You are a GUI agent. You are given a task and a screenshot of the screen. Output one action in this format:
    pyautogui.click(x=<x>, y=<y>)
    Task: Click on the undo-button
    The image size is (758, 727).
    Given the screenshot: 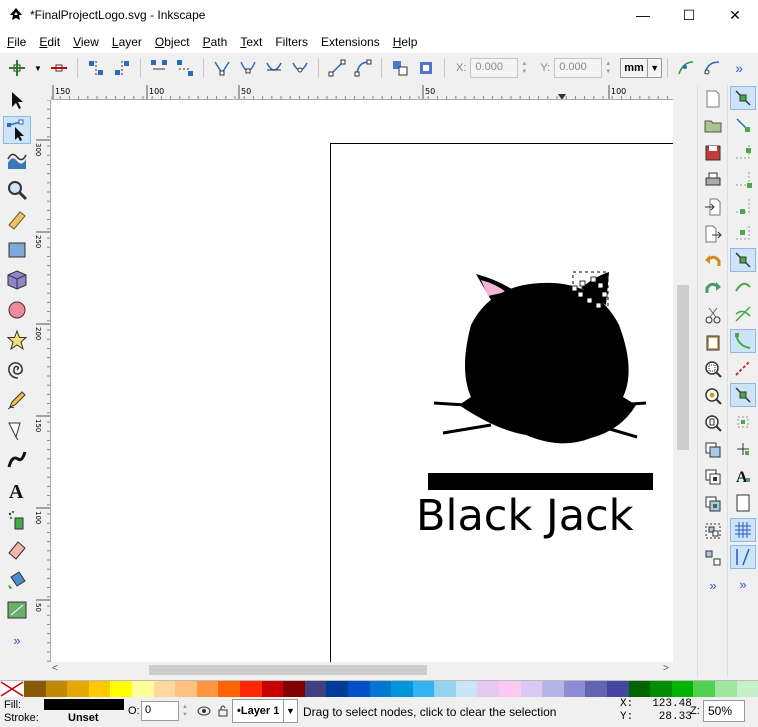 What is the action you would take?
    pyautogui.click(x=713, y=261)
    